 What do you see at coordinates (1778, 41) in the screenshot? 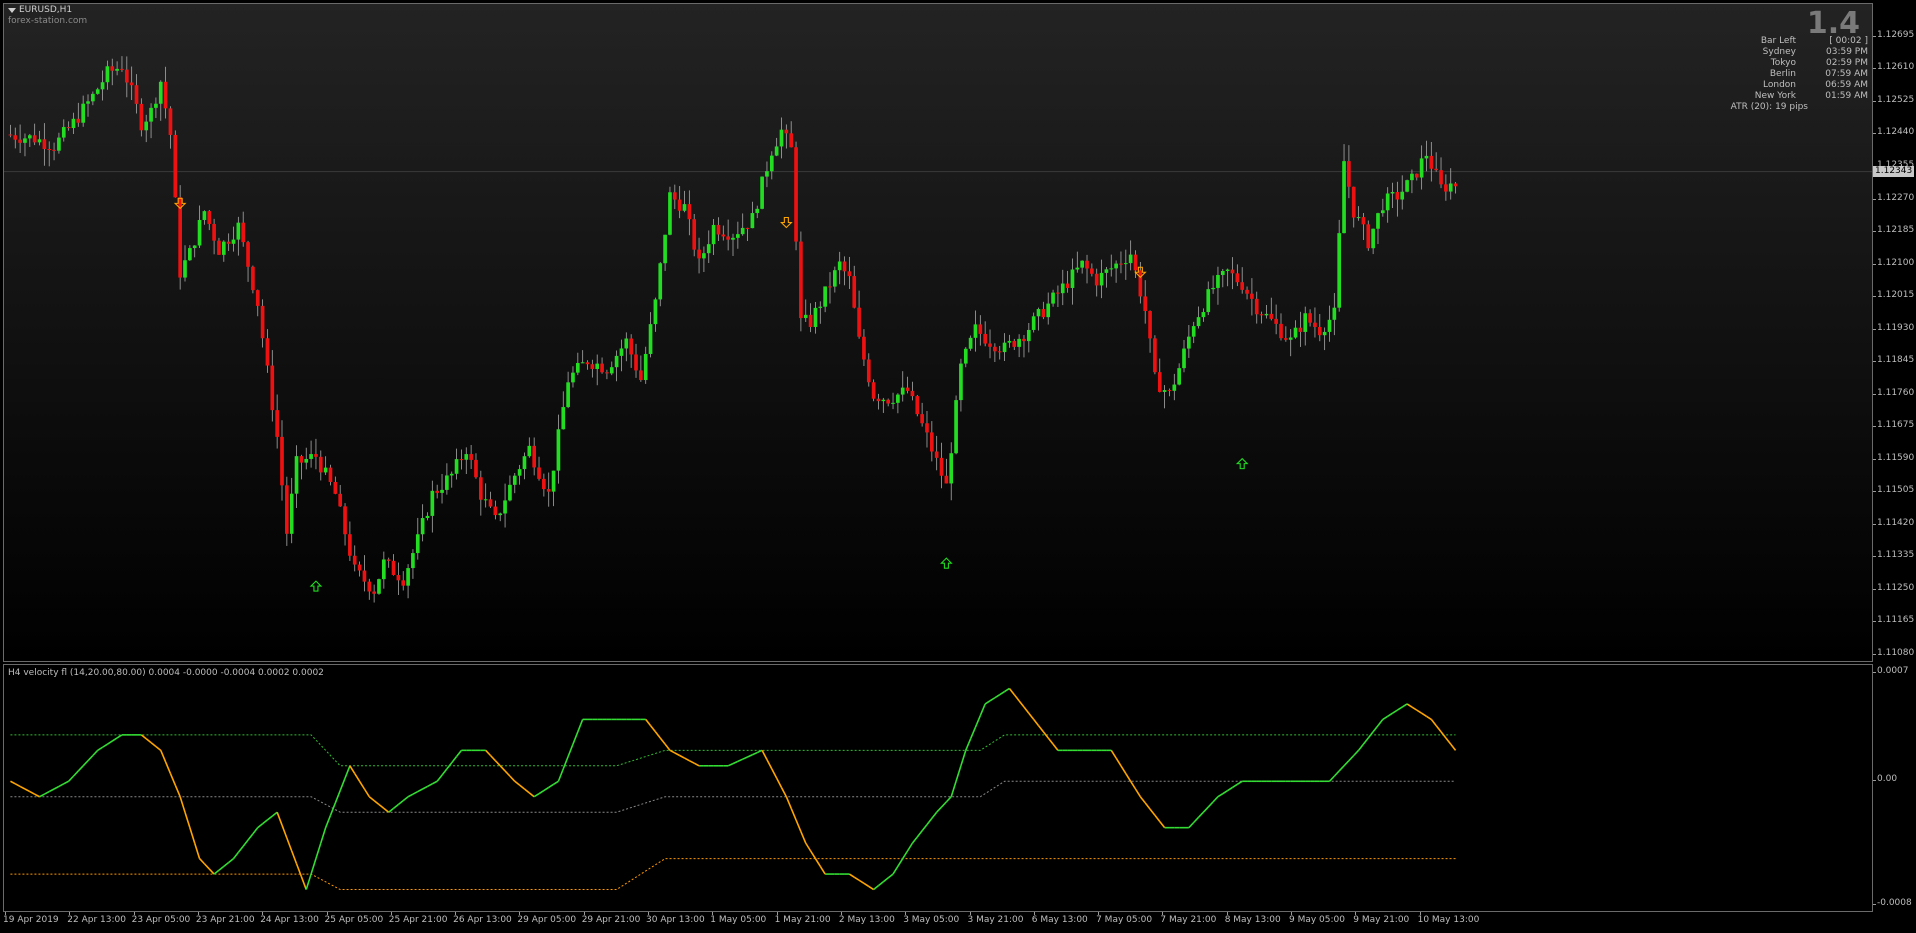
I see `info-label: Bar Left` at bounding box center [1778, 41].